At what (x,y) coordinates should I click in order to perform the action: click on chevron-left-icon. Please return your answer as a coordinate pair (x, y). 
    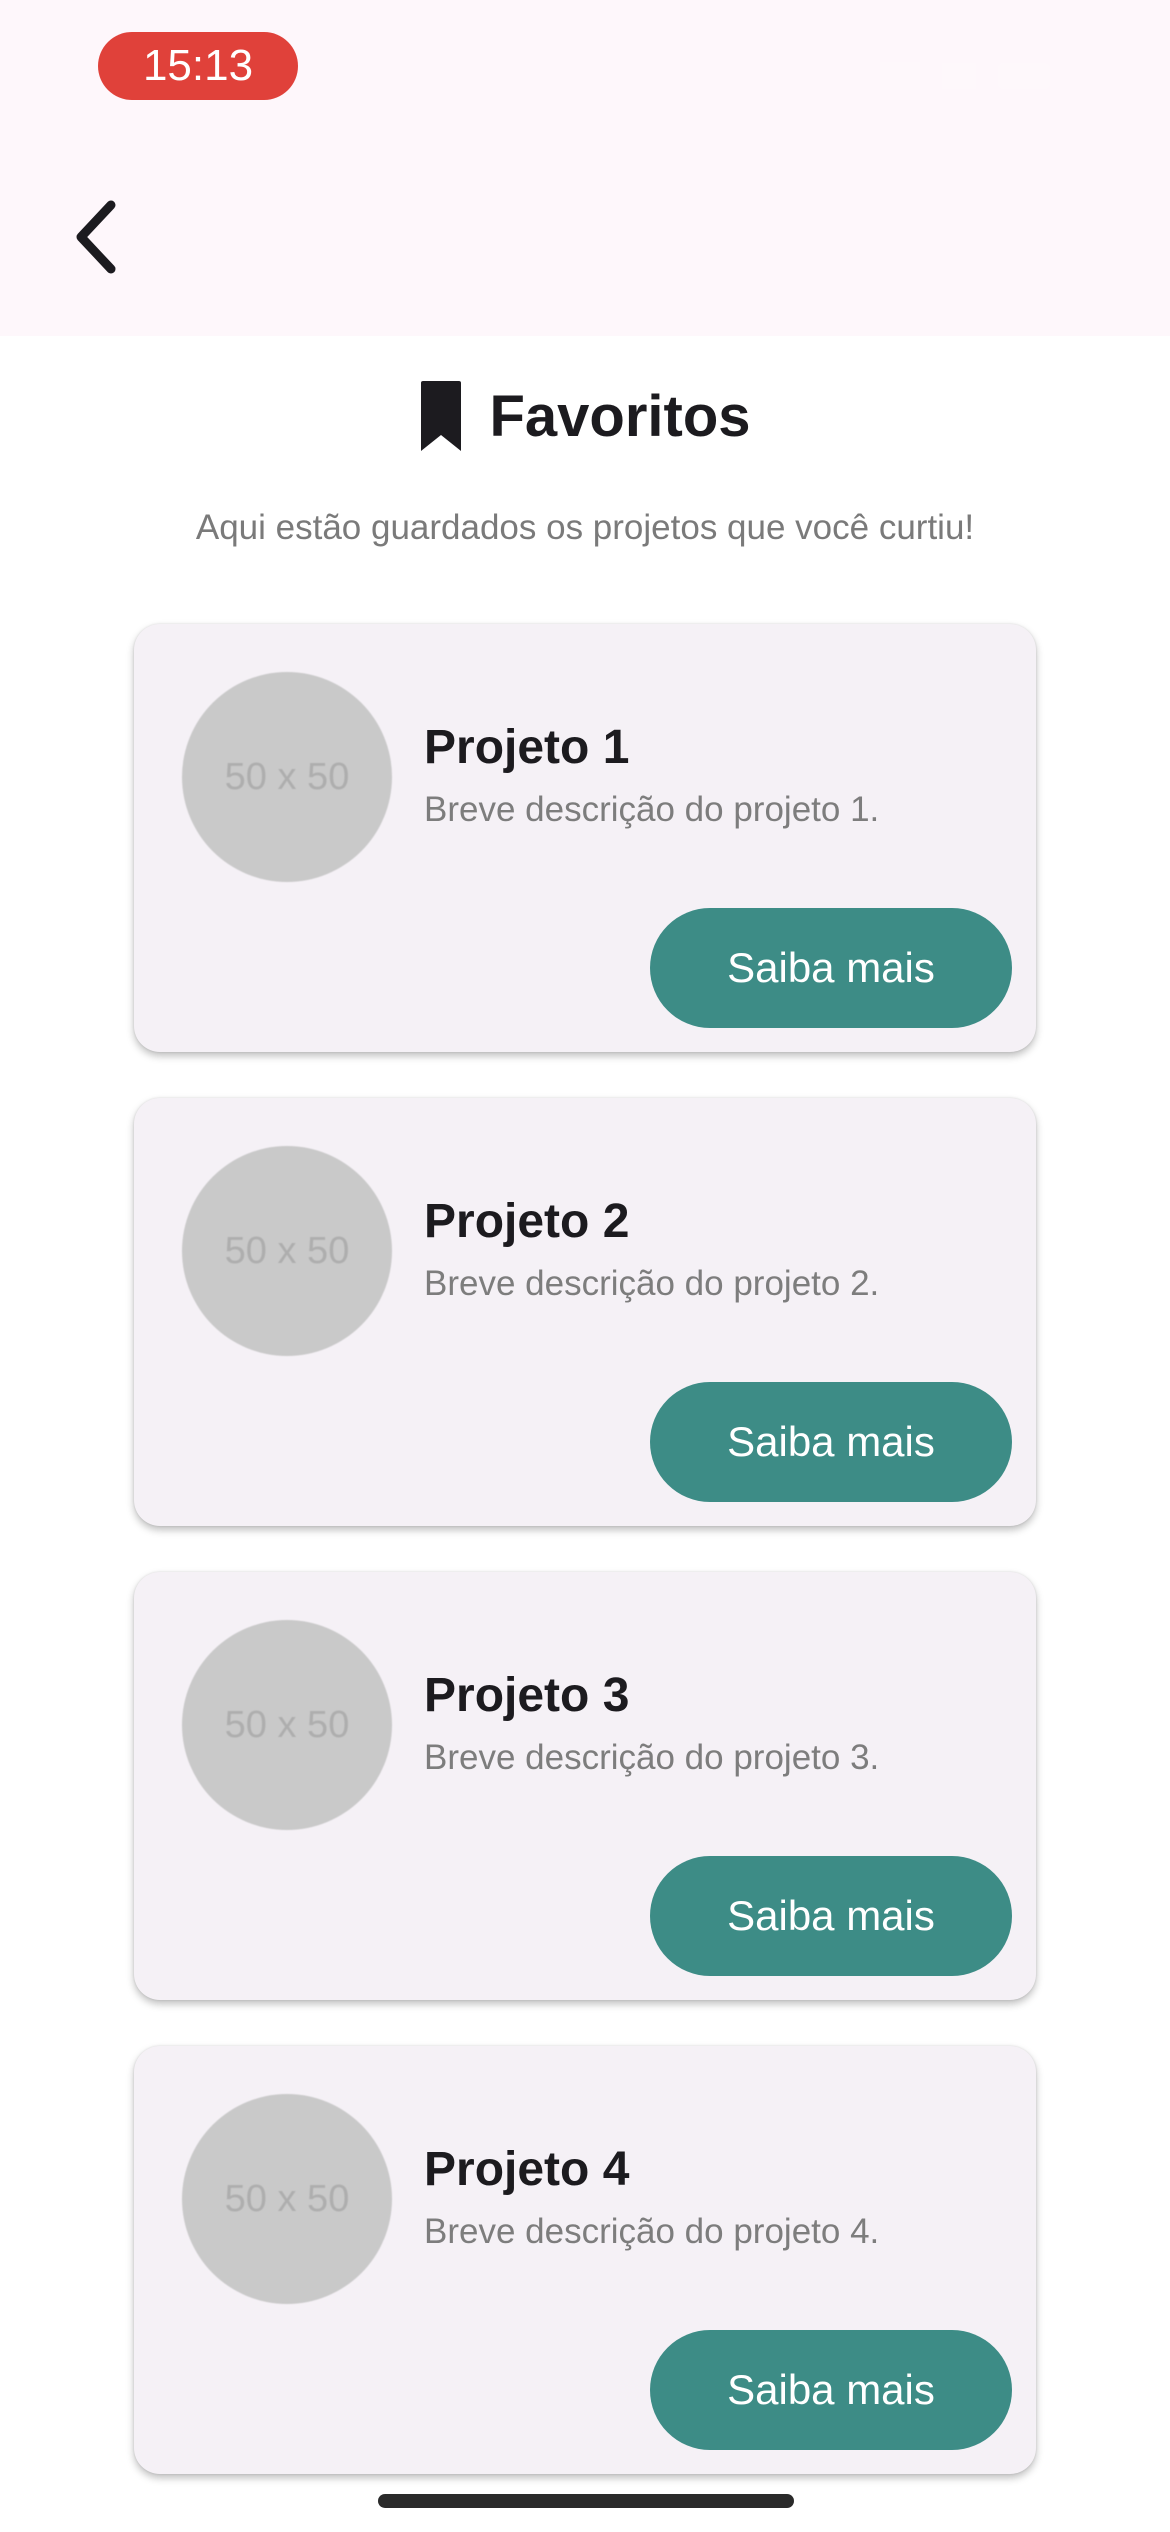
    Looking at the image, I should click on (96, 237).